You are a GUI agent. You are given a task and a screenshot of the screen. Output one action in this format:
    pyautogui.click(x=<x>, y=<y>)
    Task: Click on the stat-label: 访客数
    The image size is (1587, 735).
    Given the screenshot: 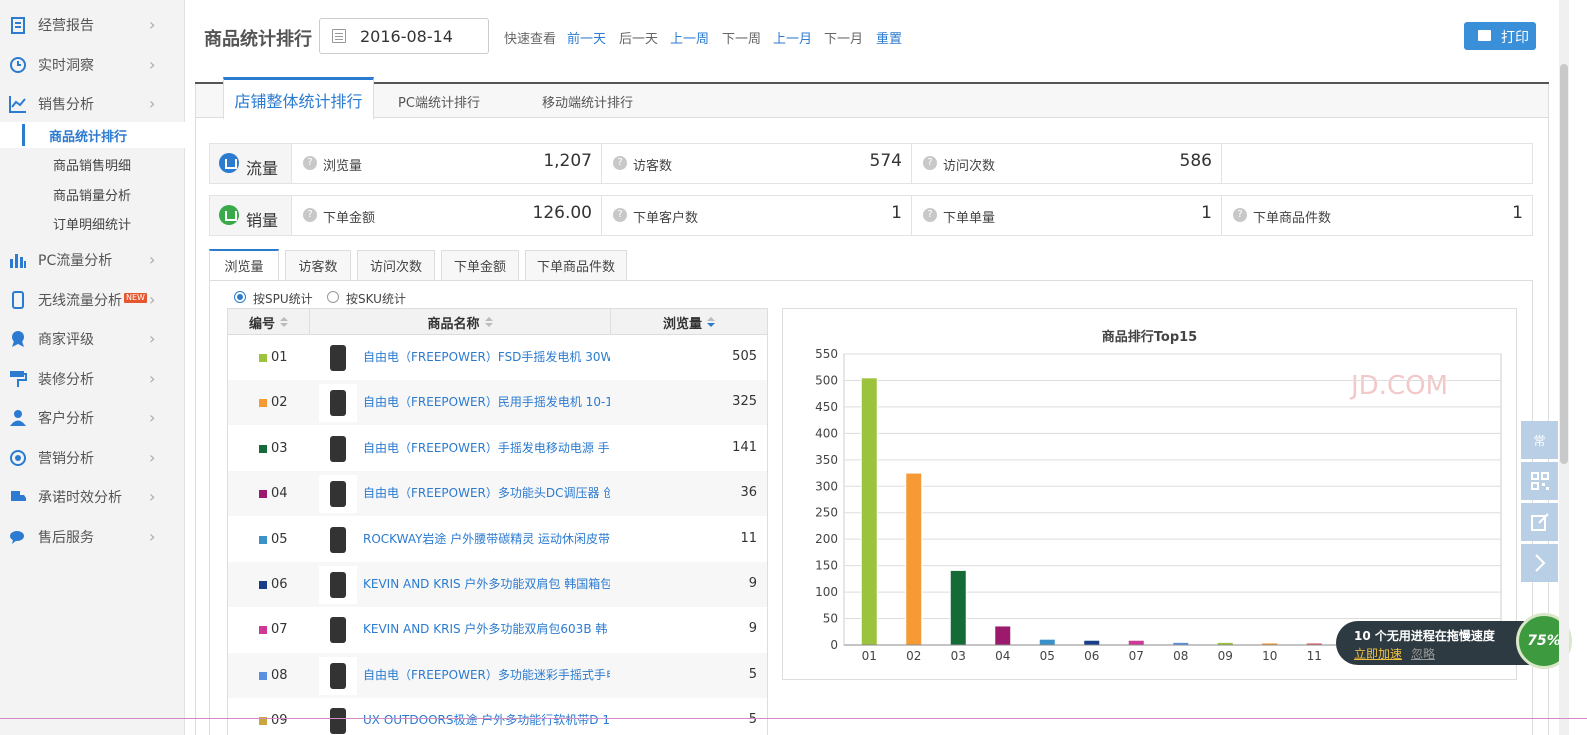 What is the action you would take?
    pyautogui.click(x=653, y=166)
    